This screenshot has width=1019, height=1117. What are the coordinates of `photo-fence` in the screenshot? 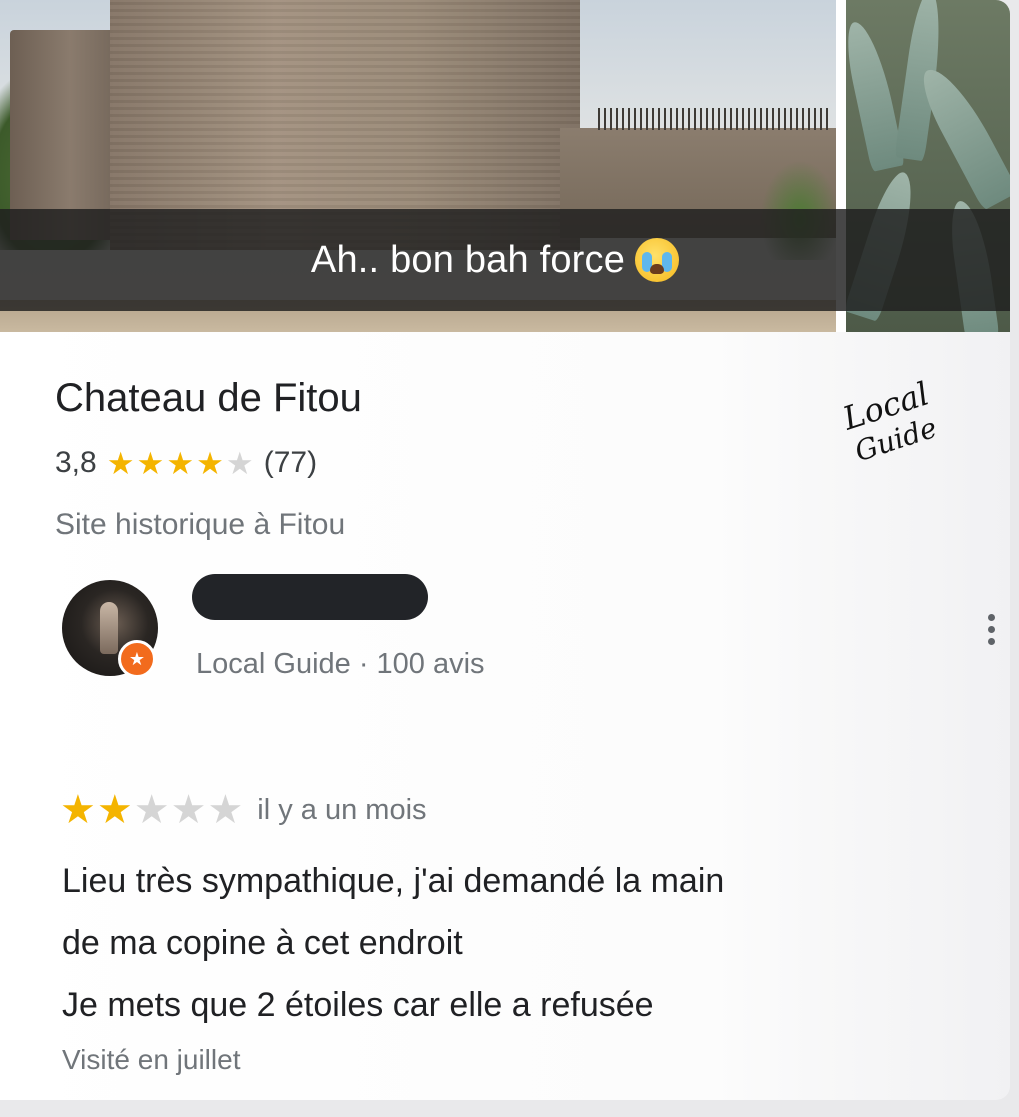 It's located at (714, 119).